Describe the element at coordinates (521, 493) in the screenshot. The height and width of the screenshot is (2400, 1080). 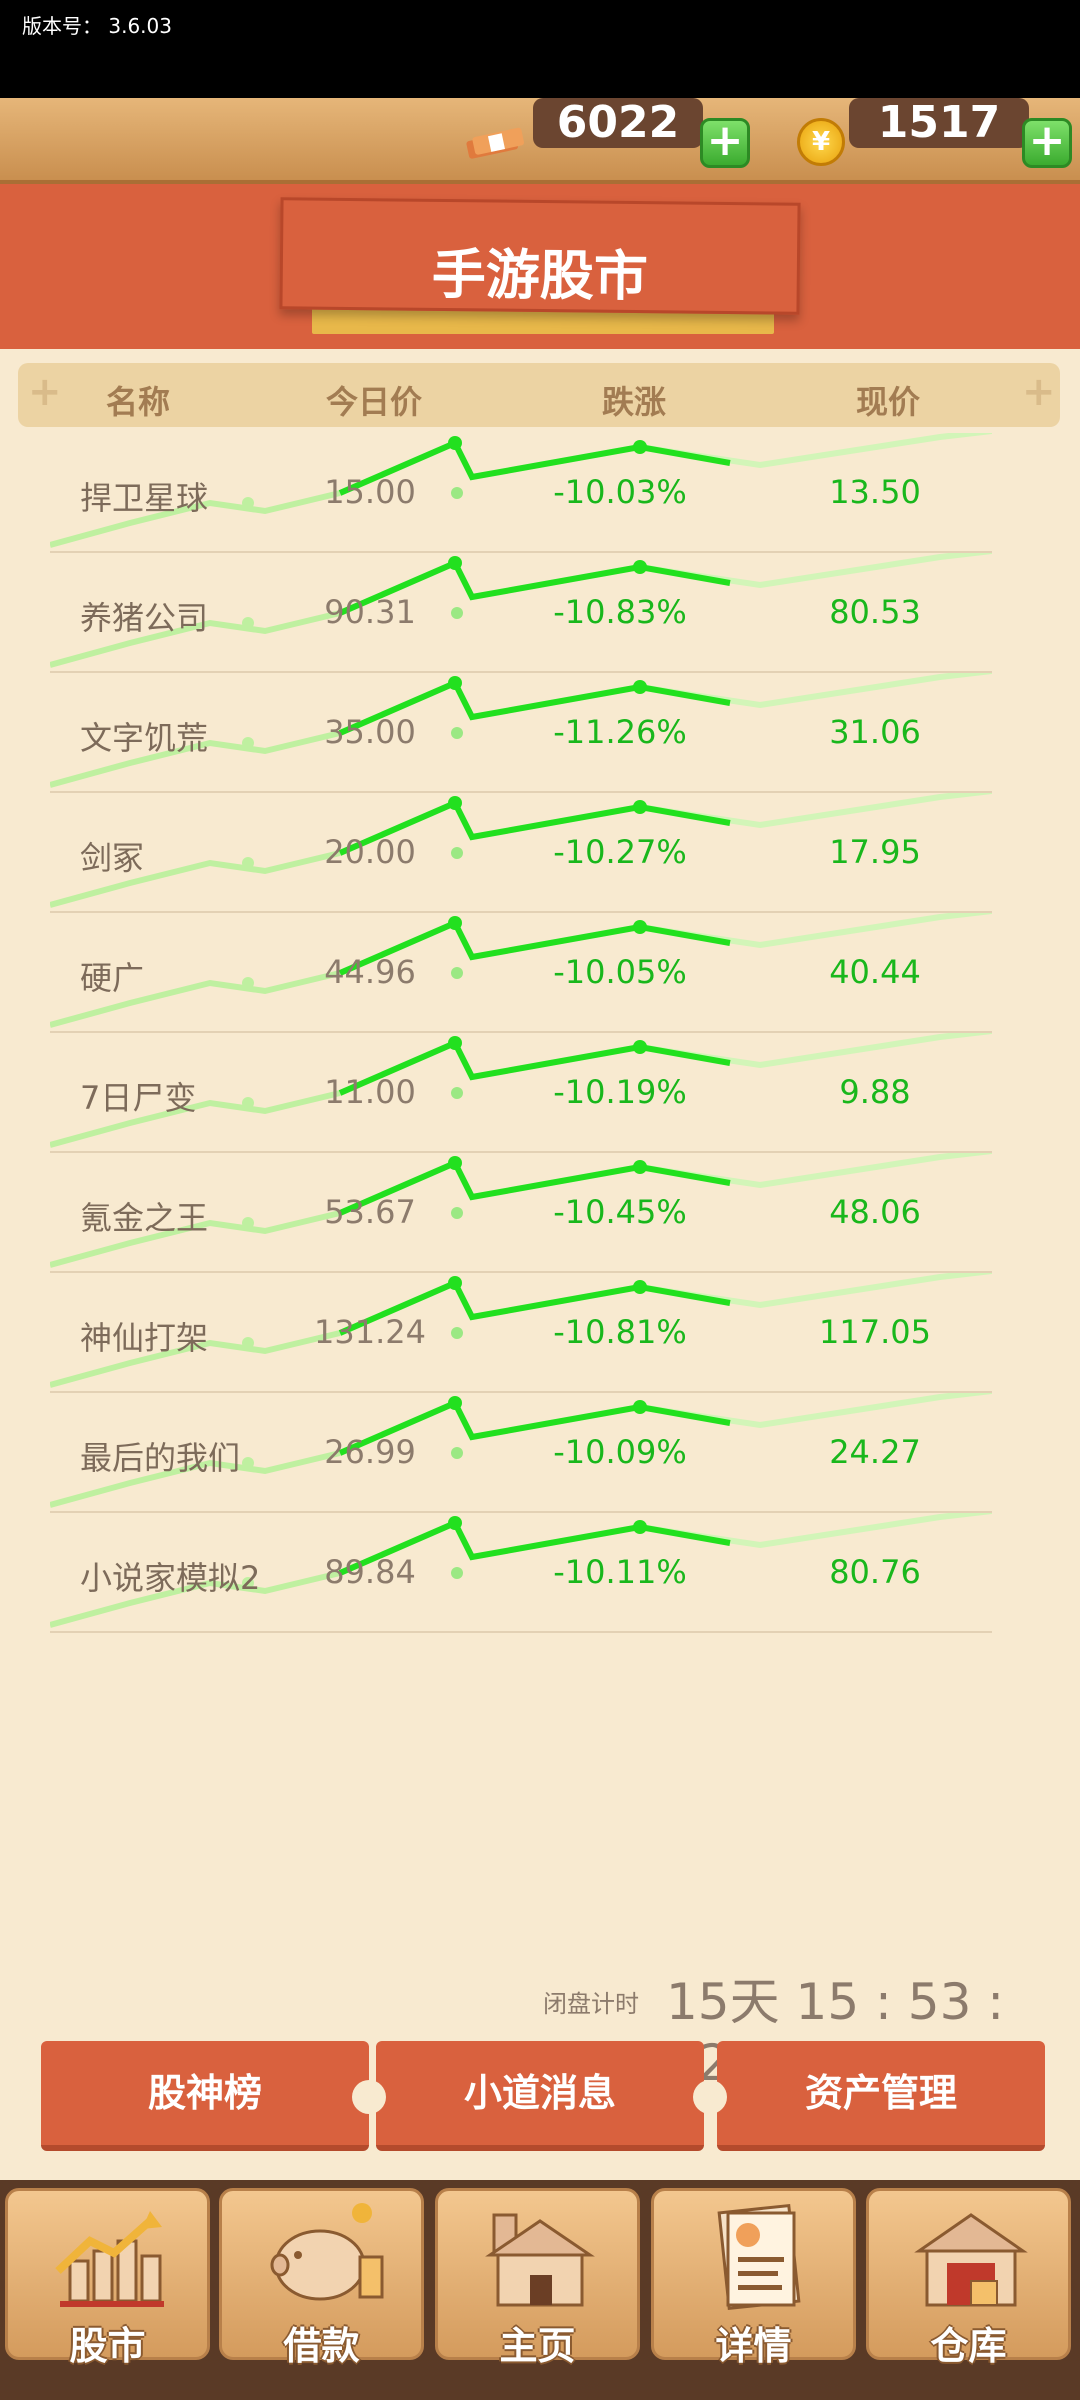
I see `stock-row: 捍卫星球 15.00 -10.03% 13.50` at that location.